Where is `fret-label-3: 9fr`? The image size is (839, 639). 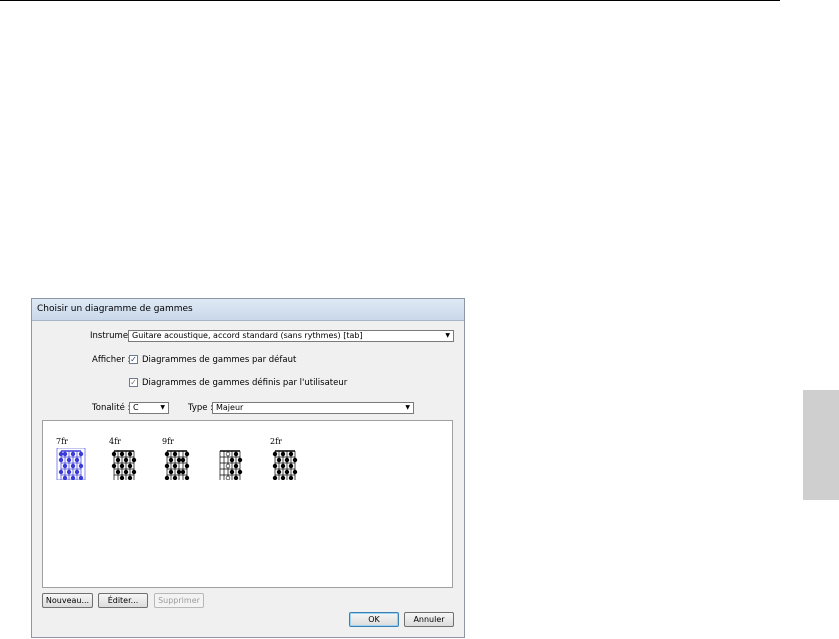
fret-label-3: 9fr is located at coordinates (168, 441).